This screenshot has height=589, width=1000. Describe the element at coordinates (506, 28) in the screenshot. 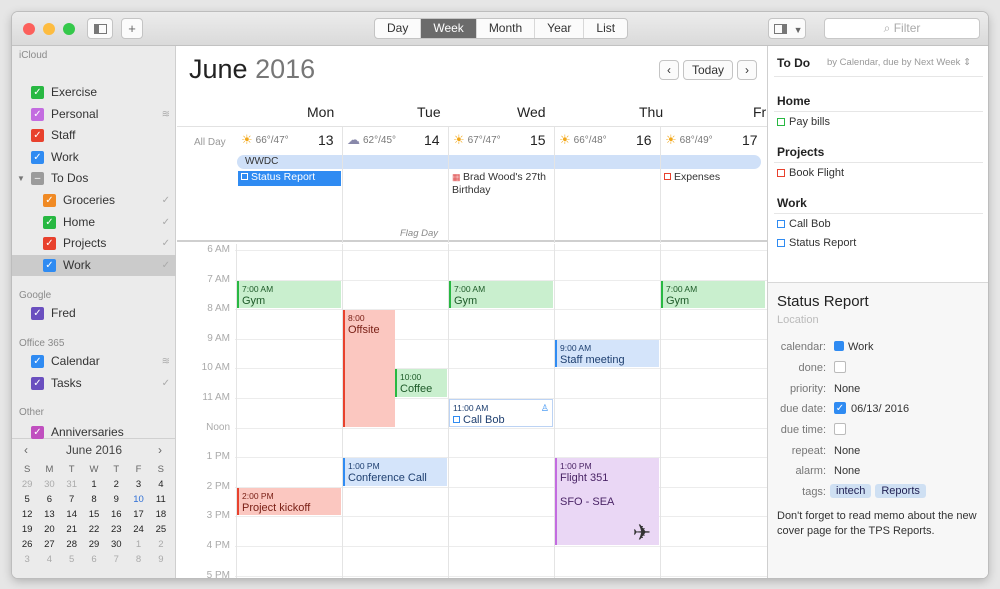

I see `view-tab-month: Month` at that location.